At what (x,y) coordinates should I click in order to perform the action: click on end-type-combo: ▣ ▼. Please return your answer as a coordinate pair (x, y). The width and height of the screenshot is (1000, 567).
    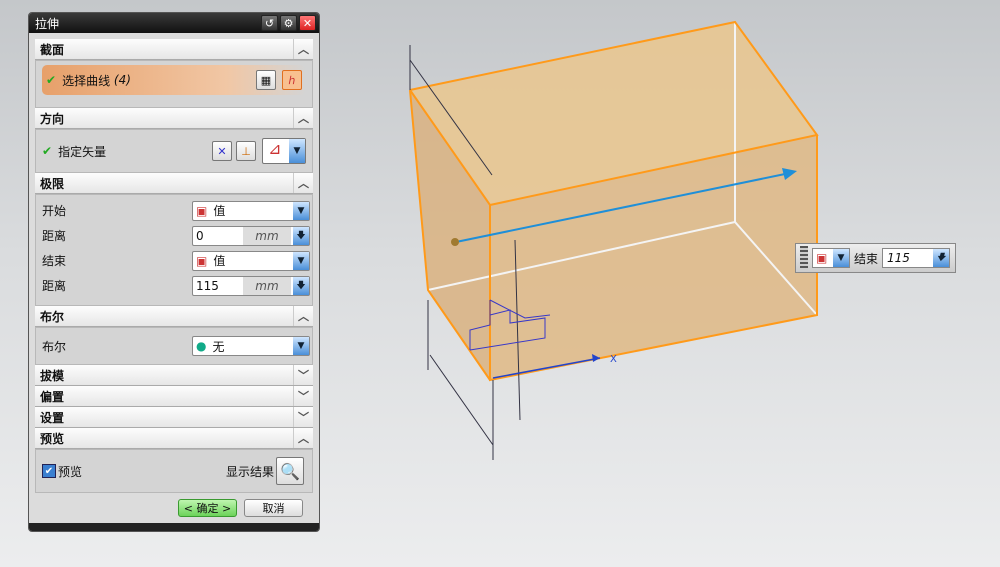
    Looking at the image, I should click on (831, 258).